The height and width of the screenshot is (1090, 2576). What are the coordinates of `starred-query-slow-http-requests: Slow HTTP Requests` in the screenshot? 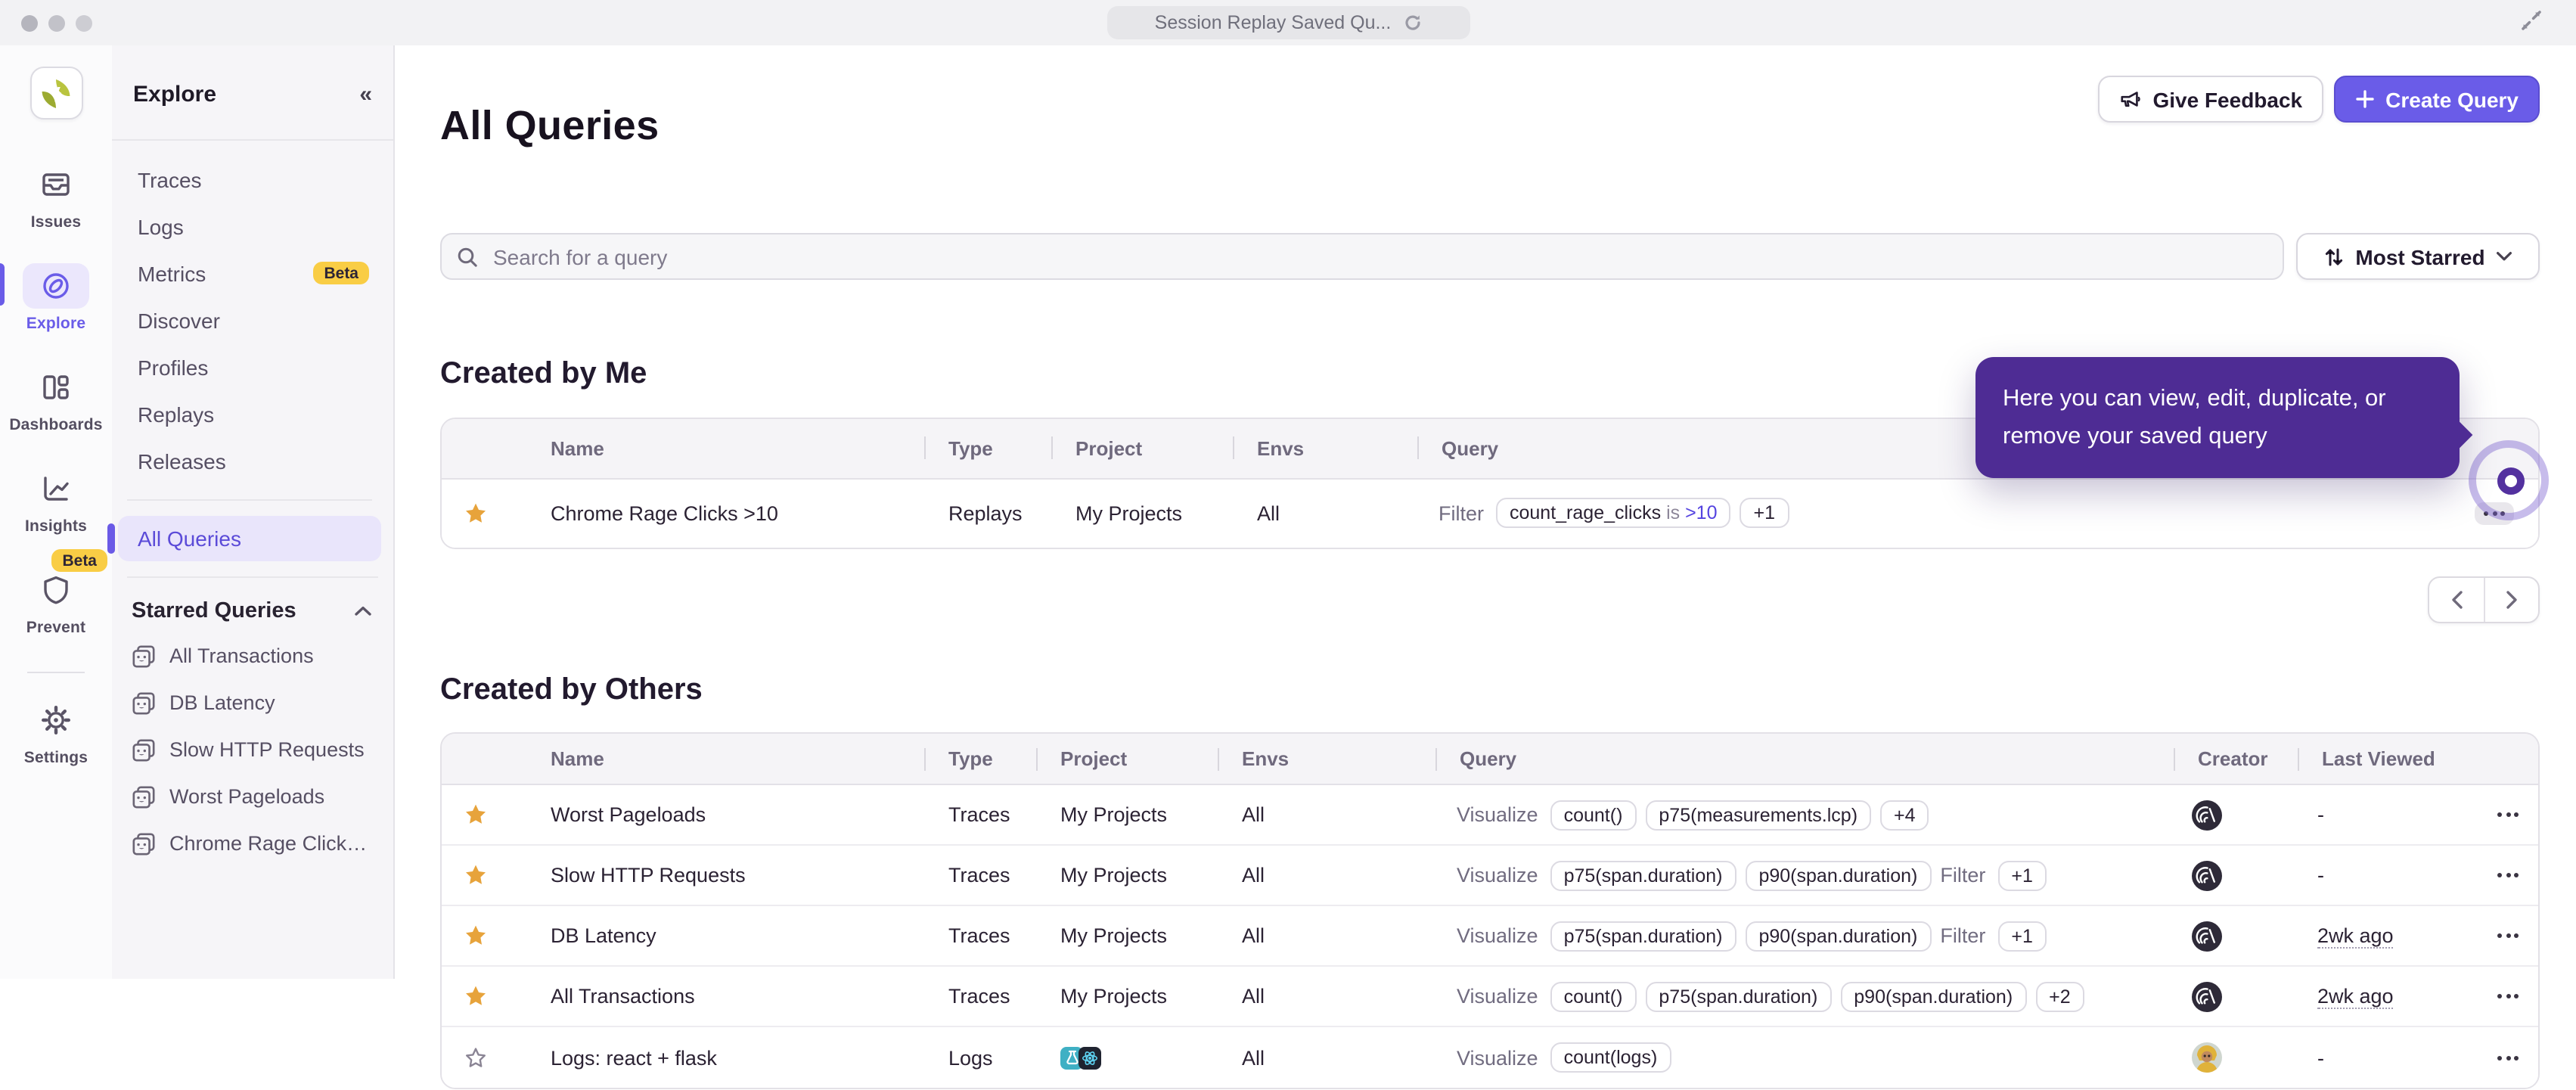 It's located at (252, 749).